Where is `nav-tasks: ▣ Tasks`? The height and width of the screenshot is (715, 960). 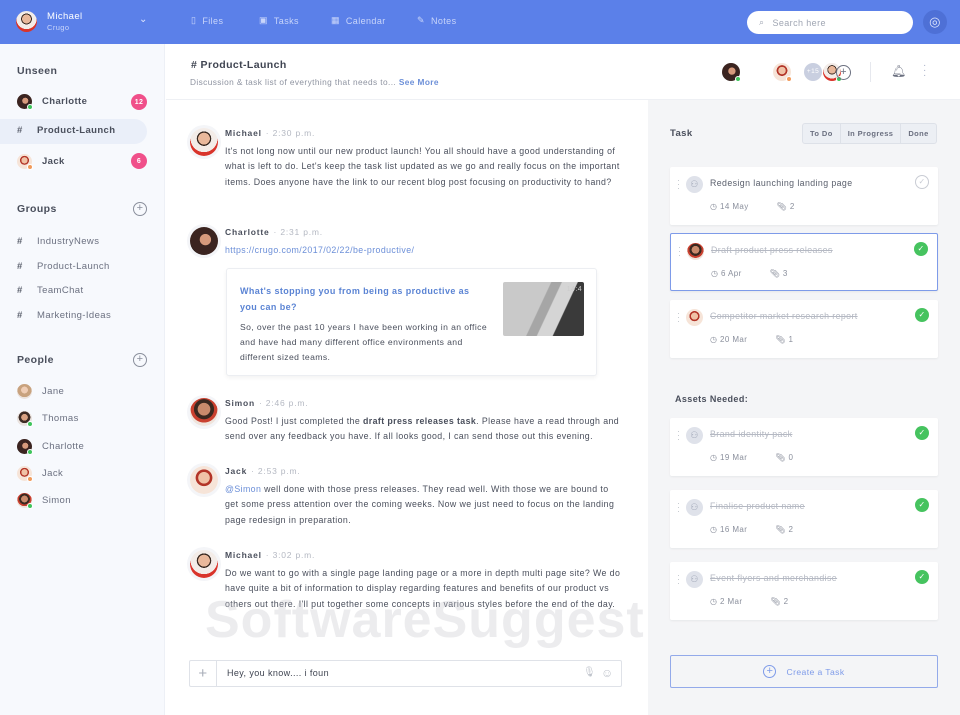 nav-tasks: ▣ Tasks is located at coordinates (279, 20).